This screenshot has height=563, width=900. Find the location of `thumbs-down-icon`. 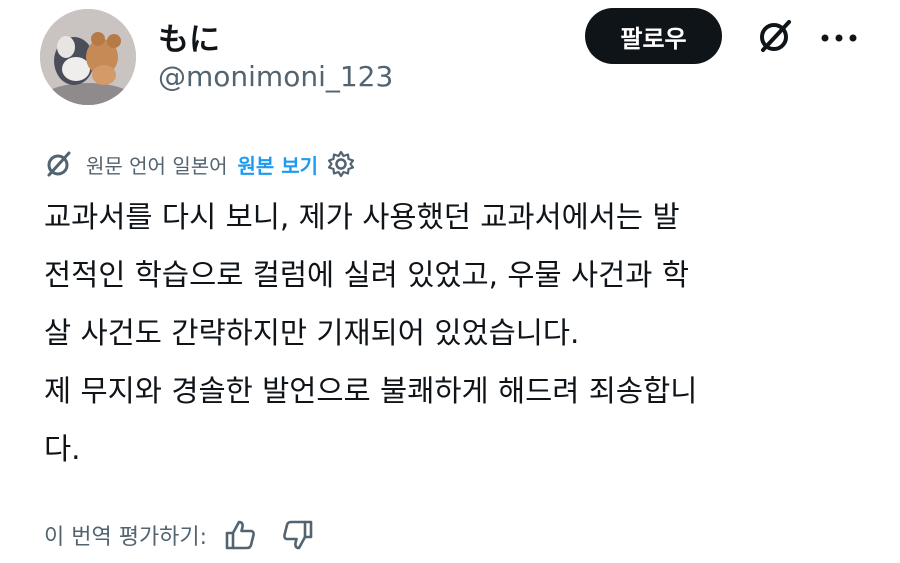

thumbs-down-icon is located at coordinates (298, 535).